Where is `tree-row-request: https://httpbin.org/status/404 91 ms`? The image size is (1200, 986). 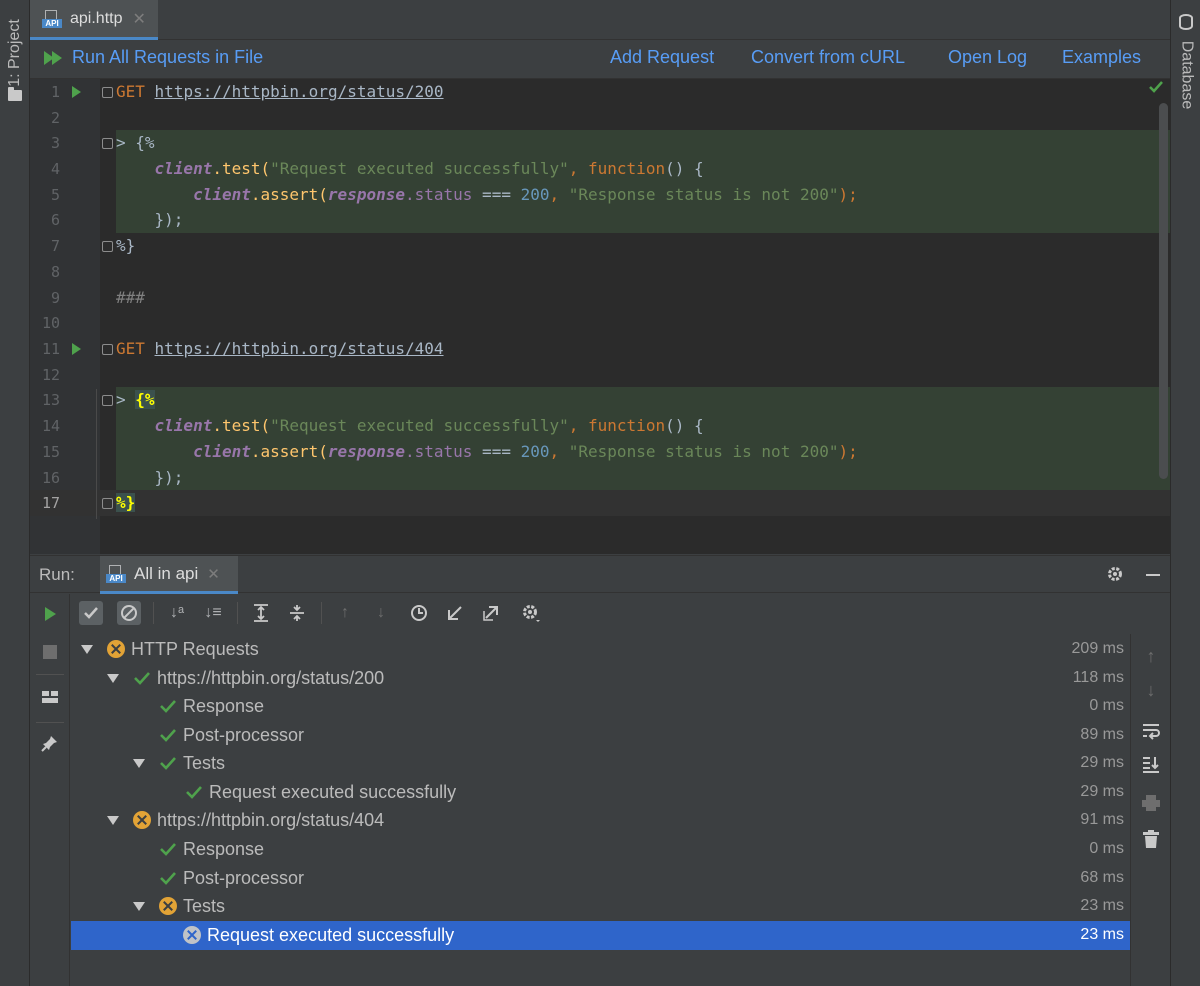 tree-row-request: https://httpbin.org/status/404 91 ms is located at coordinates (600, 820).